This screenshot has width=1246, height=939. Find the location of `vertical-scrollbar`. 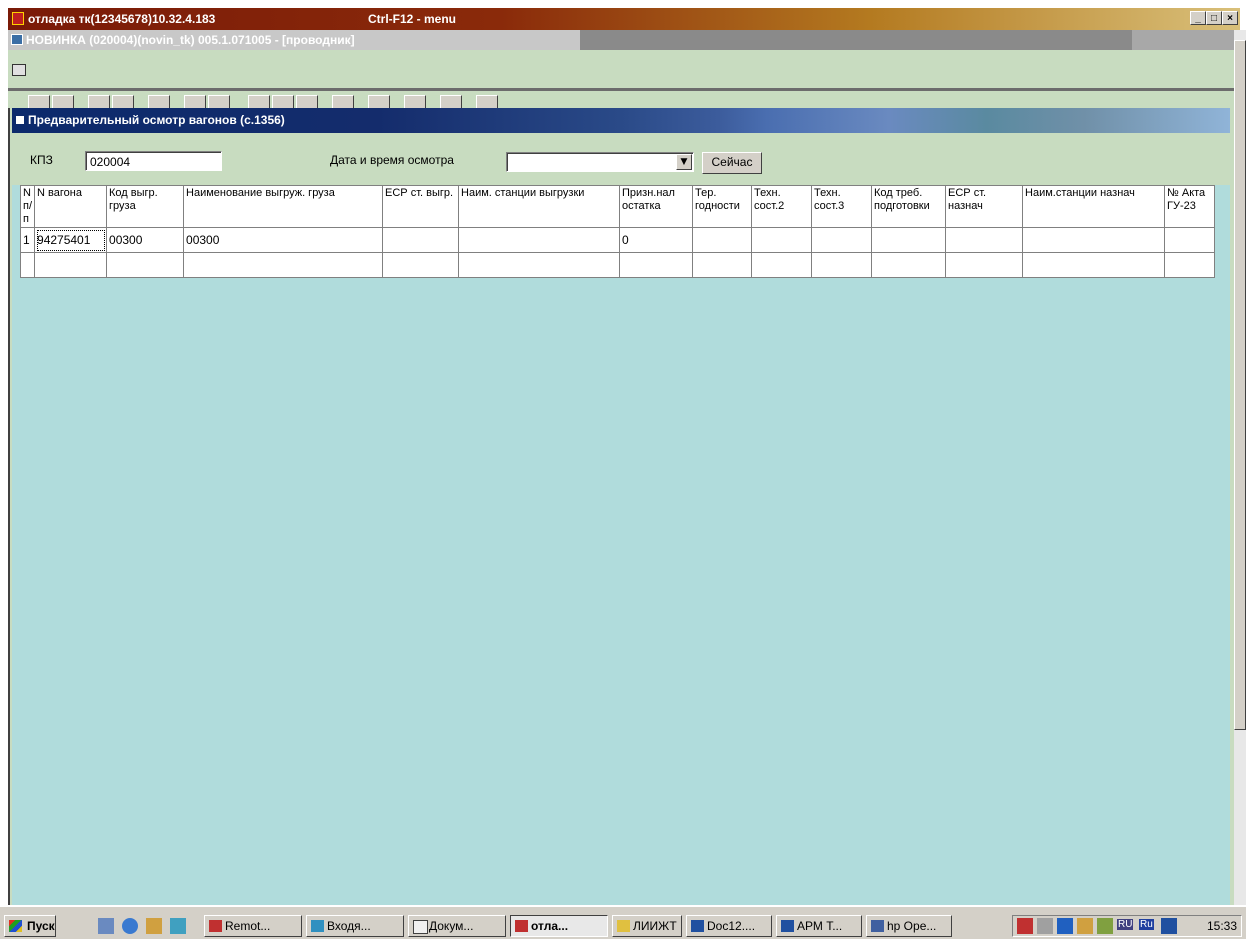

vertical-scrollbar is located at coordinates (1240, 467).